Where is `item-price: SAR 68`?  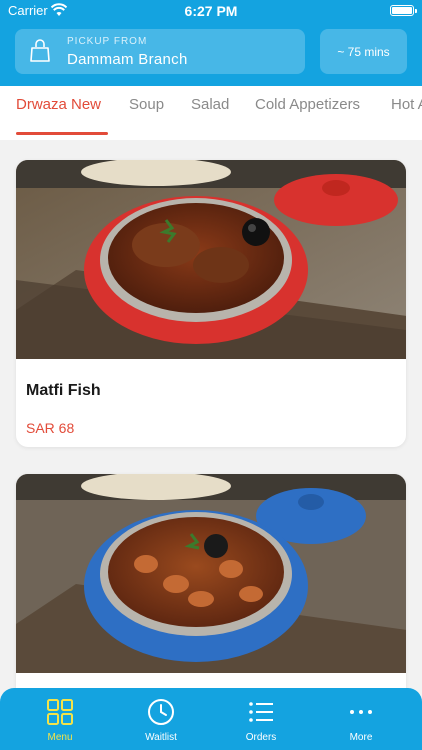 item-price: SAR 68 is located at coordinates (50, 428).